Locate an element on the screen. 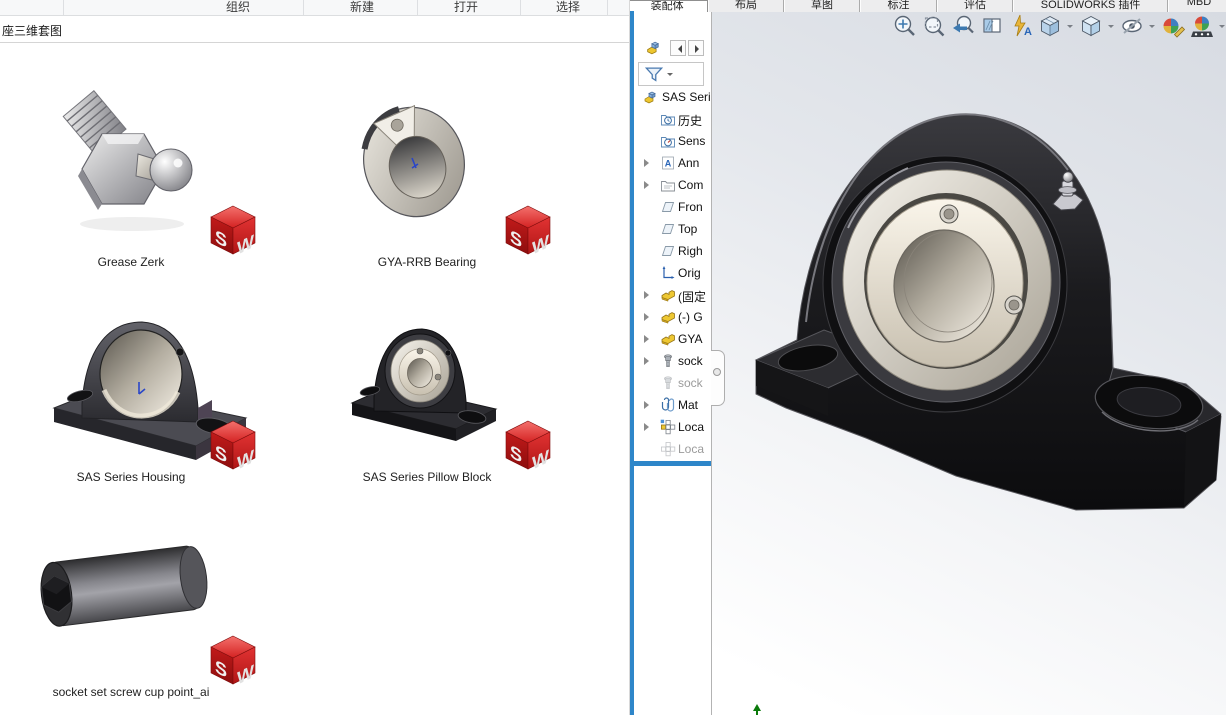  tree-item-fixed-component: (固定 is located at coordinates (672, 295).